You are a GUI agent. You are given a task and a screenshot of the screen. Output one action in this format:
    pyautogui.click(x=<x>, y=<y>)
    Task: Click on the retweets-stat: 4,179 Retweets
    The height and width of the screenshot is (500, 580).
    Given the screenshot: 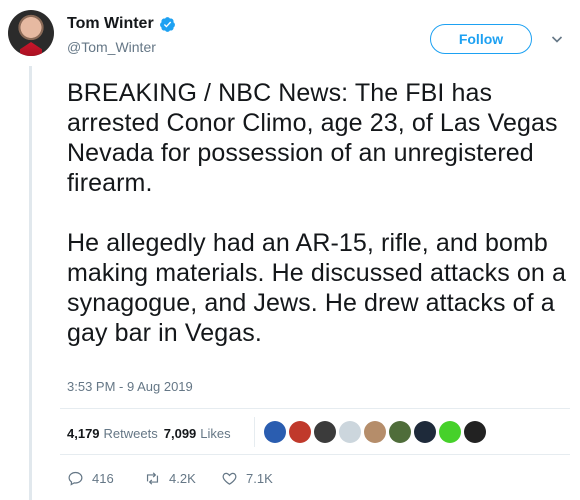 What is the action you would take?
    pyautogui.click(x=112, y=433)
    